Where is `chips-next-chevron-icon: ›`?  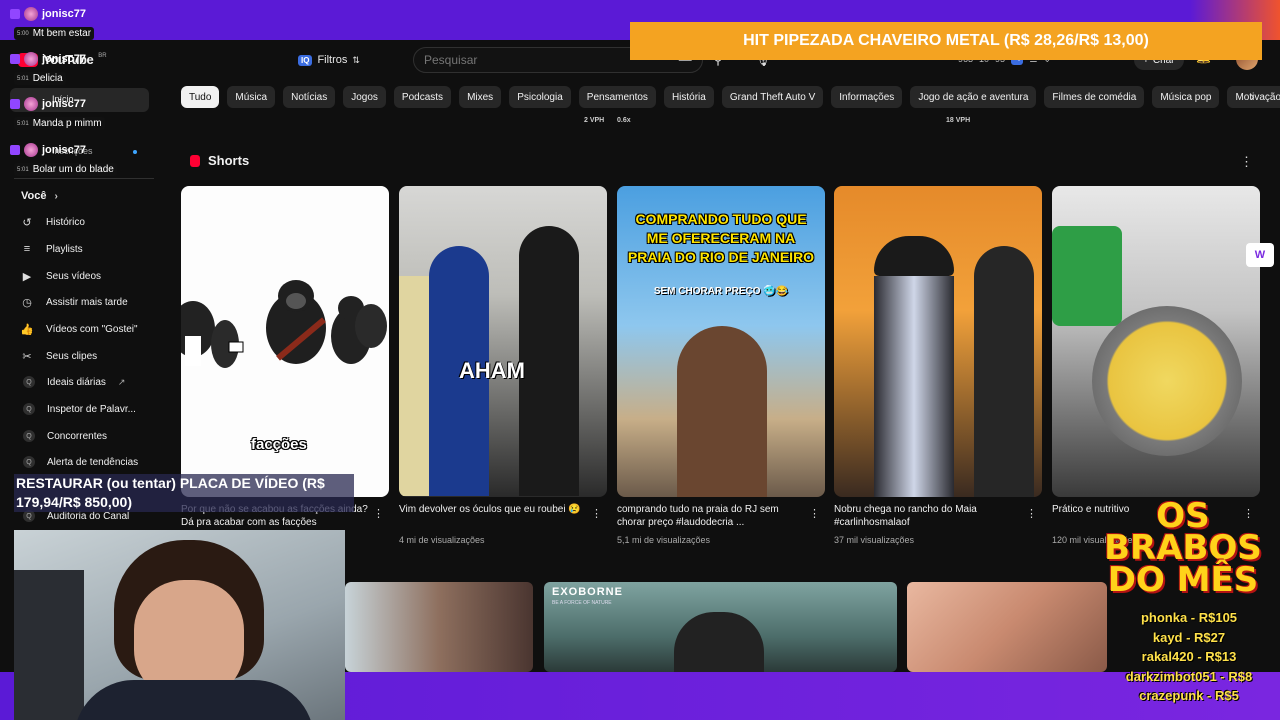
chips-next-chevron-icon: › is located at coordinates (1252, 96).